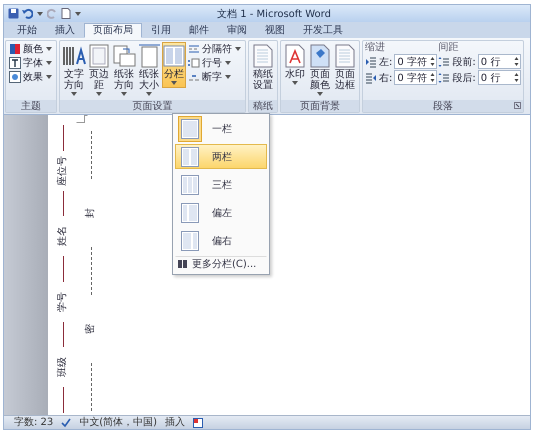  What do you see at coordinates (161, 30) in the screenshot?
I see `ribbon-tab: 引用` at bounding box center [161, 30].